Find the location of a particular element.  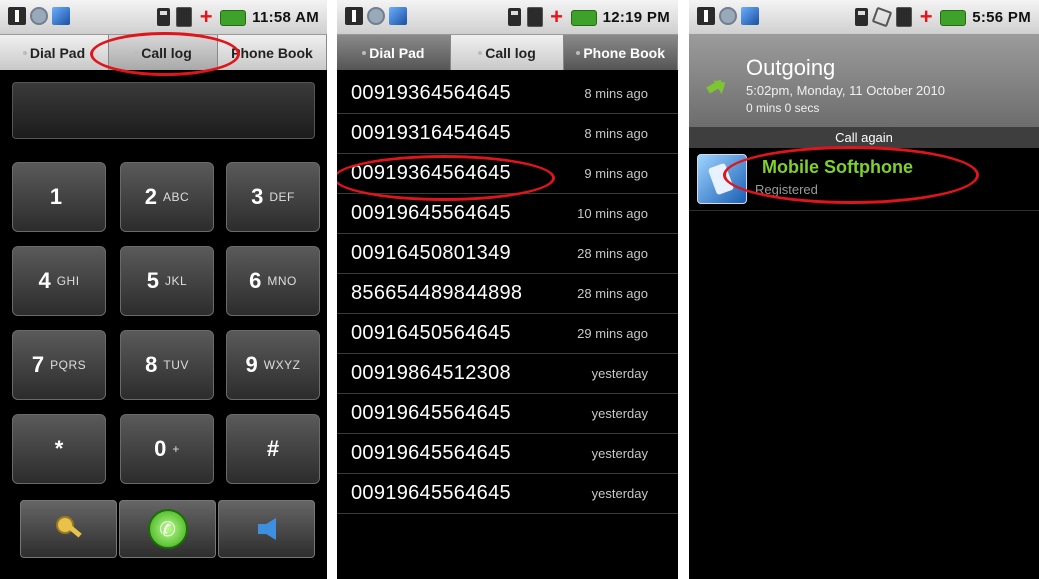

key-2: 2 ABC is located at coordinates (167, 197).